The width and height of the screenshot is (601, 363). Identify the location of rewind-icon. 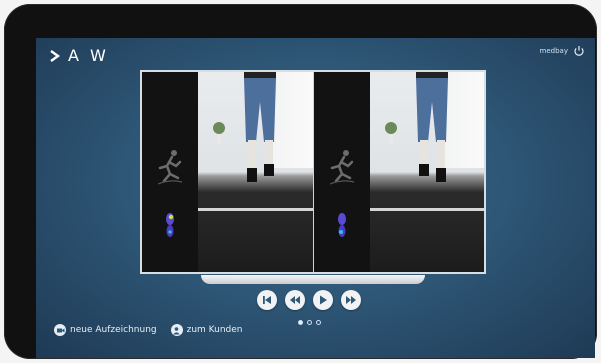
(295, 300).